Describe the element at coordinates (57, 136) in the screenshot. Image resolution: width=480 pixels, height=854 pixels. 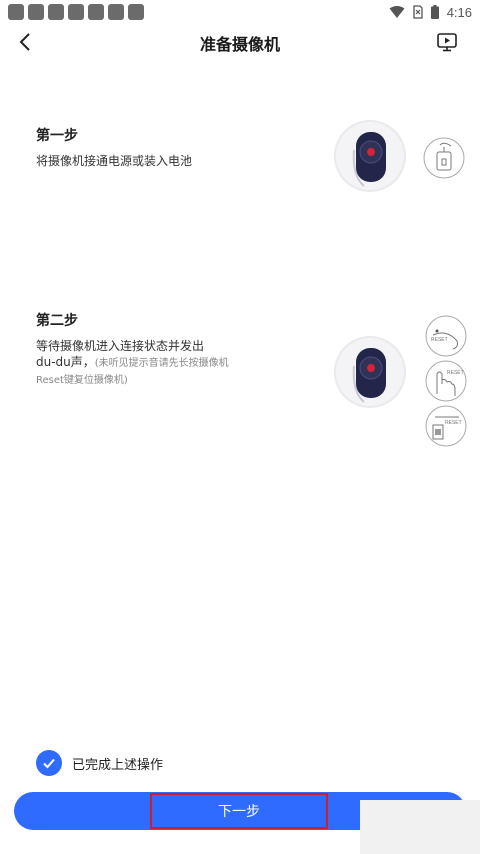
I see `step-one-title: 第一步` at that location.